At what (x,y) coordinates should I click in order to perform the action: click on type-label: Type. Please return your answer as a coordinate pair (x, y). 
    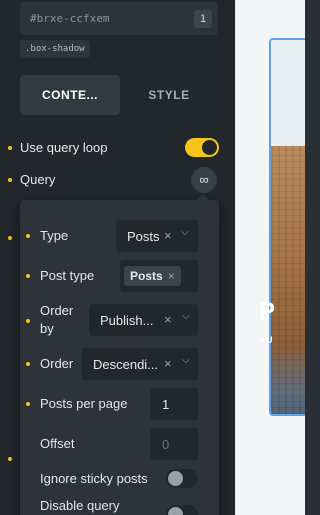
    Looking at the image, I should click on (54, 235).